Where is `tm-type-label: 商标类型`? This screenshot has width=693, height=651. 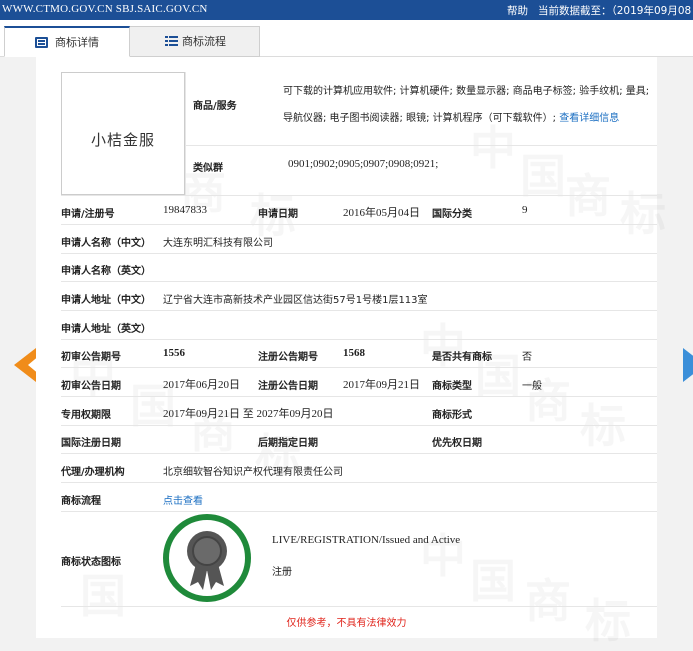 tm-type-label: 商标类型 is located at coordinates (452, 386).